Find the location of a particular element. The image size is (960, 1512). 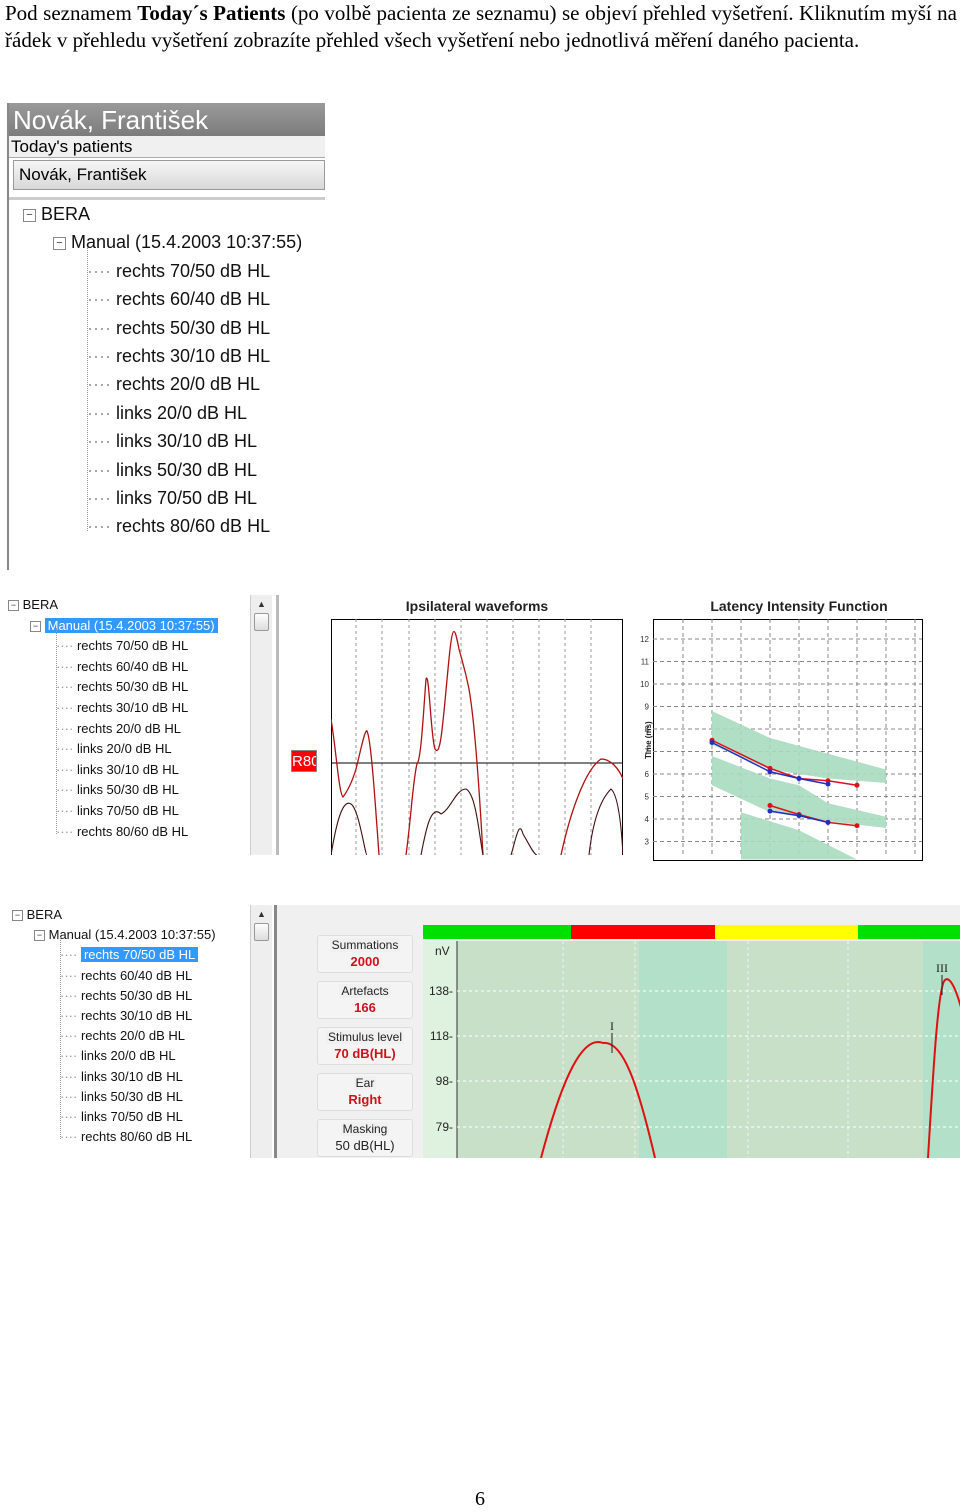

y-unit-label: nV is located at coordinates (442, 951).